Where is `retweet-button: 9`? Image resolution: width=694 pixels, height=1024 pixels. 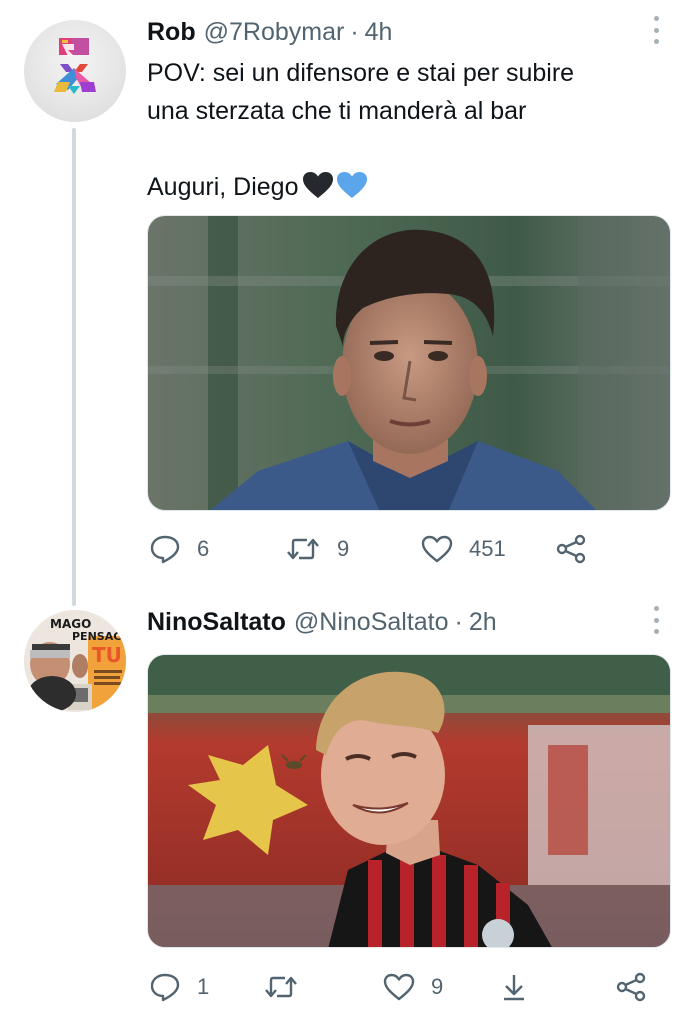
retweet-button: 9 is located at coordinates (317, 549).